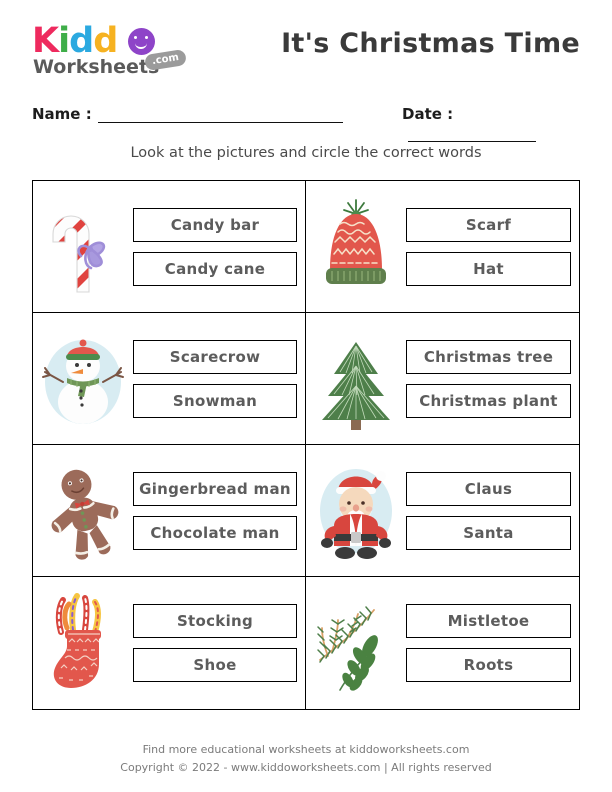 The width and height of the screenshot is (612, 792). What do you see at coordinates (213, 246) in the screenshot?
I see `options-group: Candy bar Candy cane` at bounding box center [213, 246].